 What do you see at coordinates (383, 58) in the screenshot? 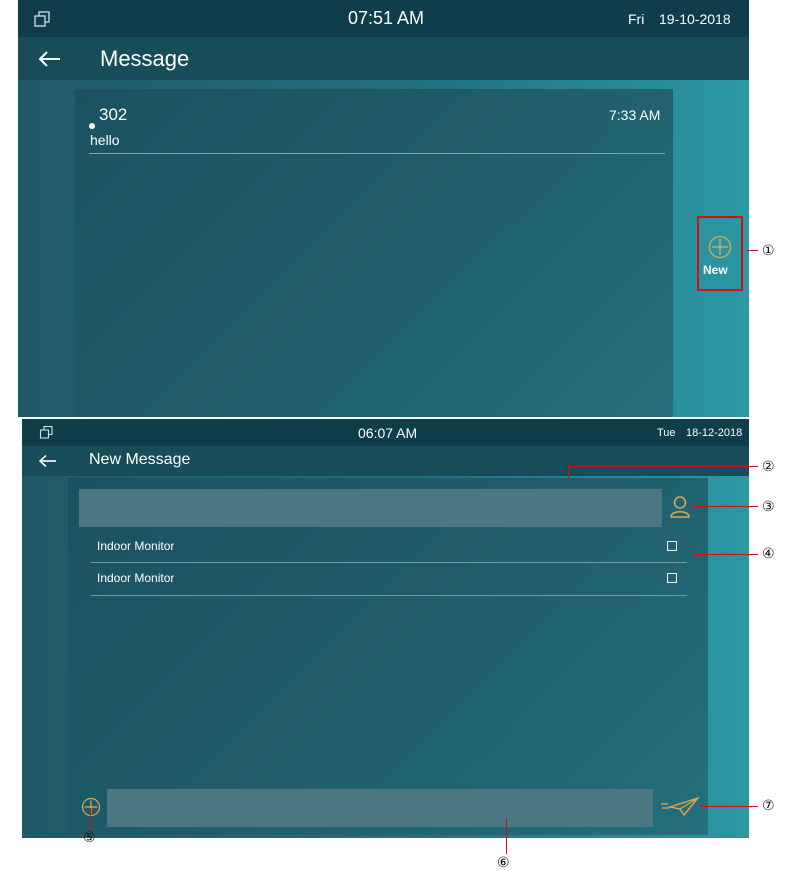
I see `title-bar: Message` at bounding box center [383, 58].